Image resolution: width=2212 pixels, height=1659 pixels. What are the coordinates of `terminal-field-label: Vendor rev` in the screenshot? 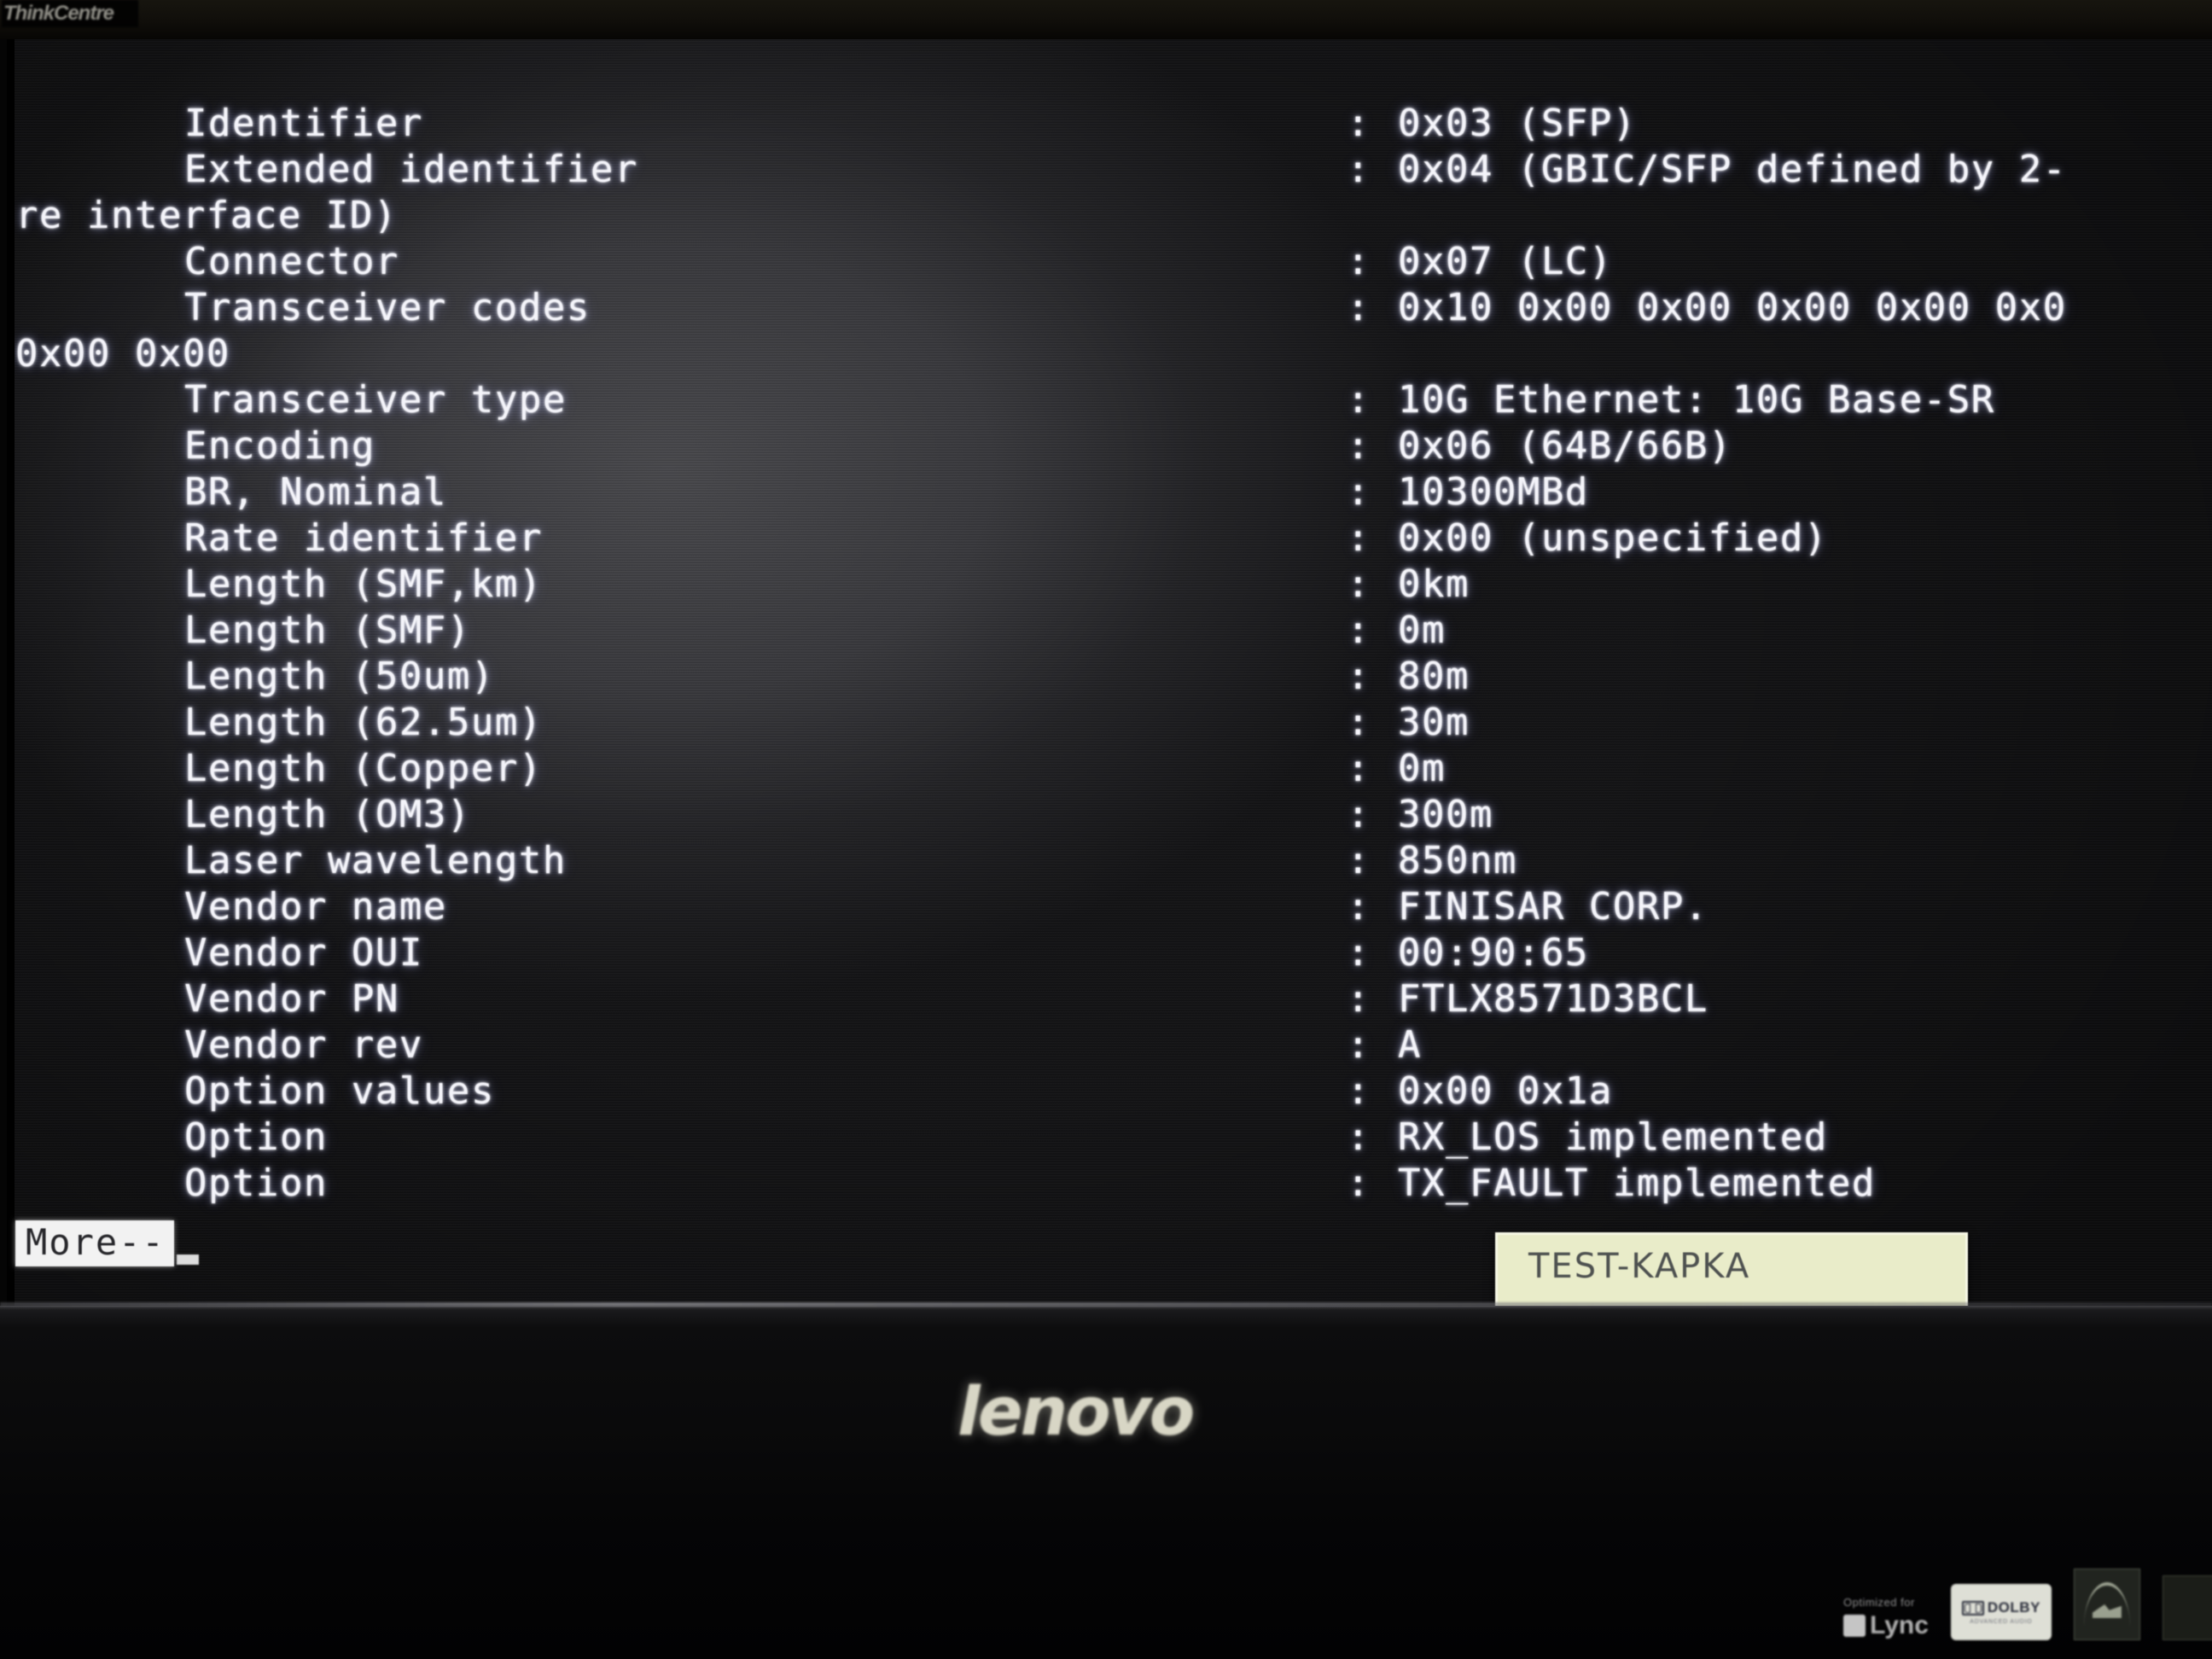 It's located at (303, 1045).